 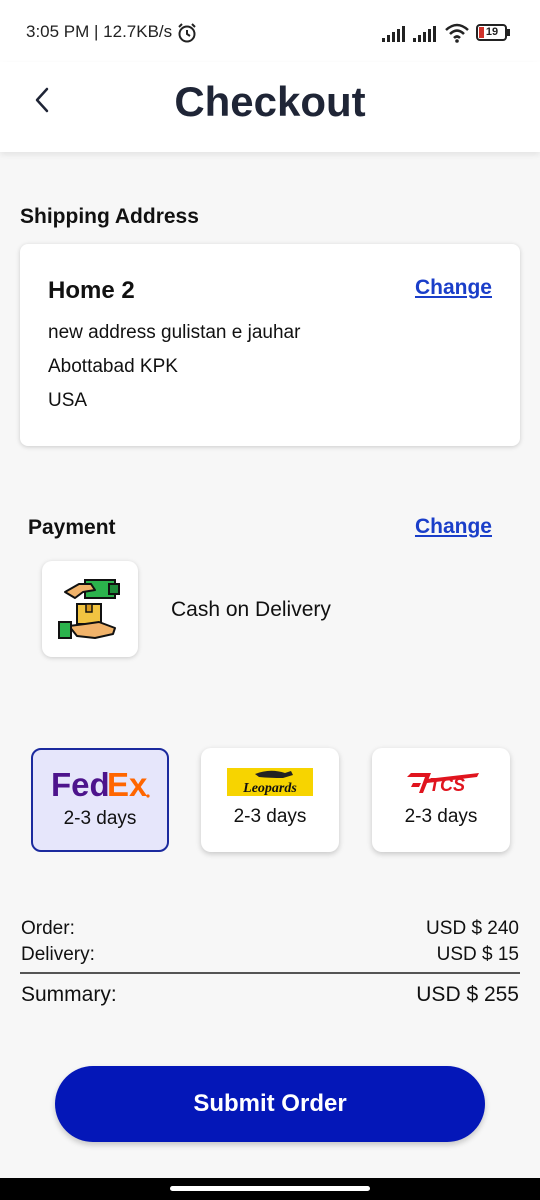 I want to click on cash-on-delivery-icon, so click(x=89, y=609).